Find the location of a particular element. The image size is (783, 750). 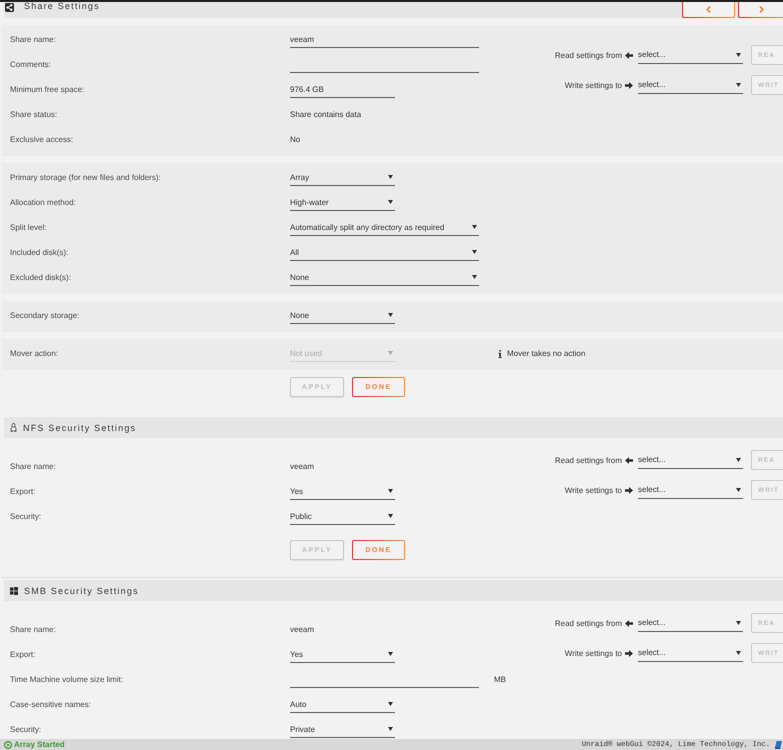

field-label: Exclusive access: is located at coordinates (42, 139).